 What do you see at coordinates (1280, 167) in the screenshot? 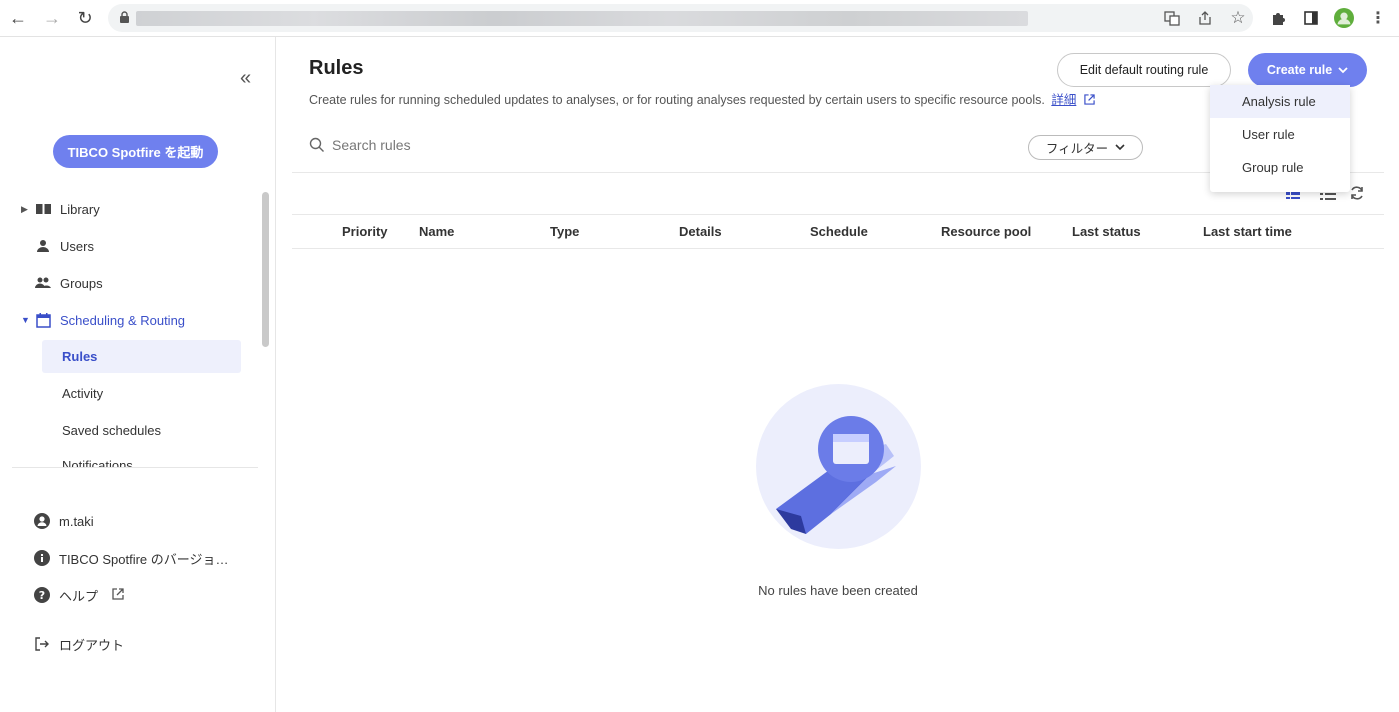
I see `menu-item-group-rule: Group rule` at bounding box center [1280, 167].